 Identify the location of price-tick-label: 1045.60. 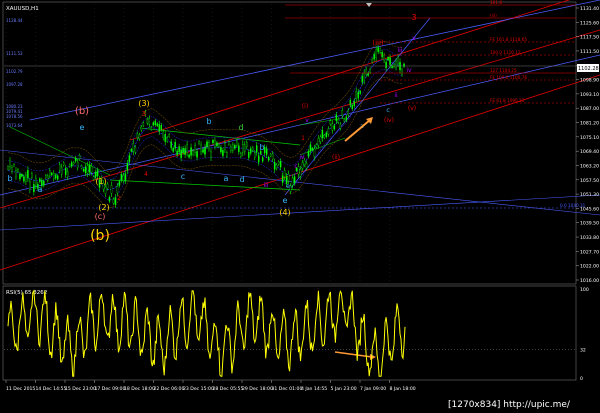
(589, 209).